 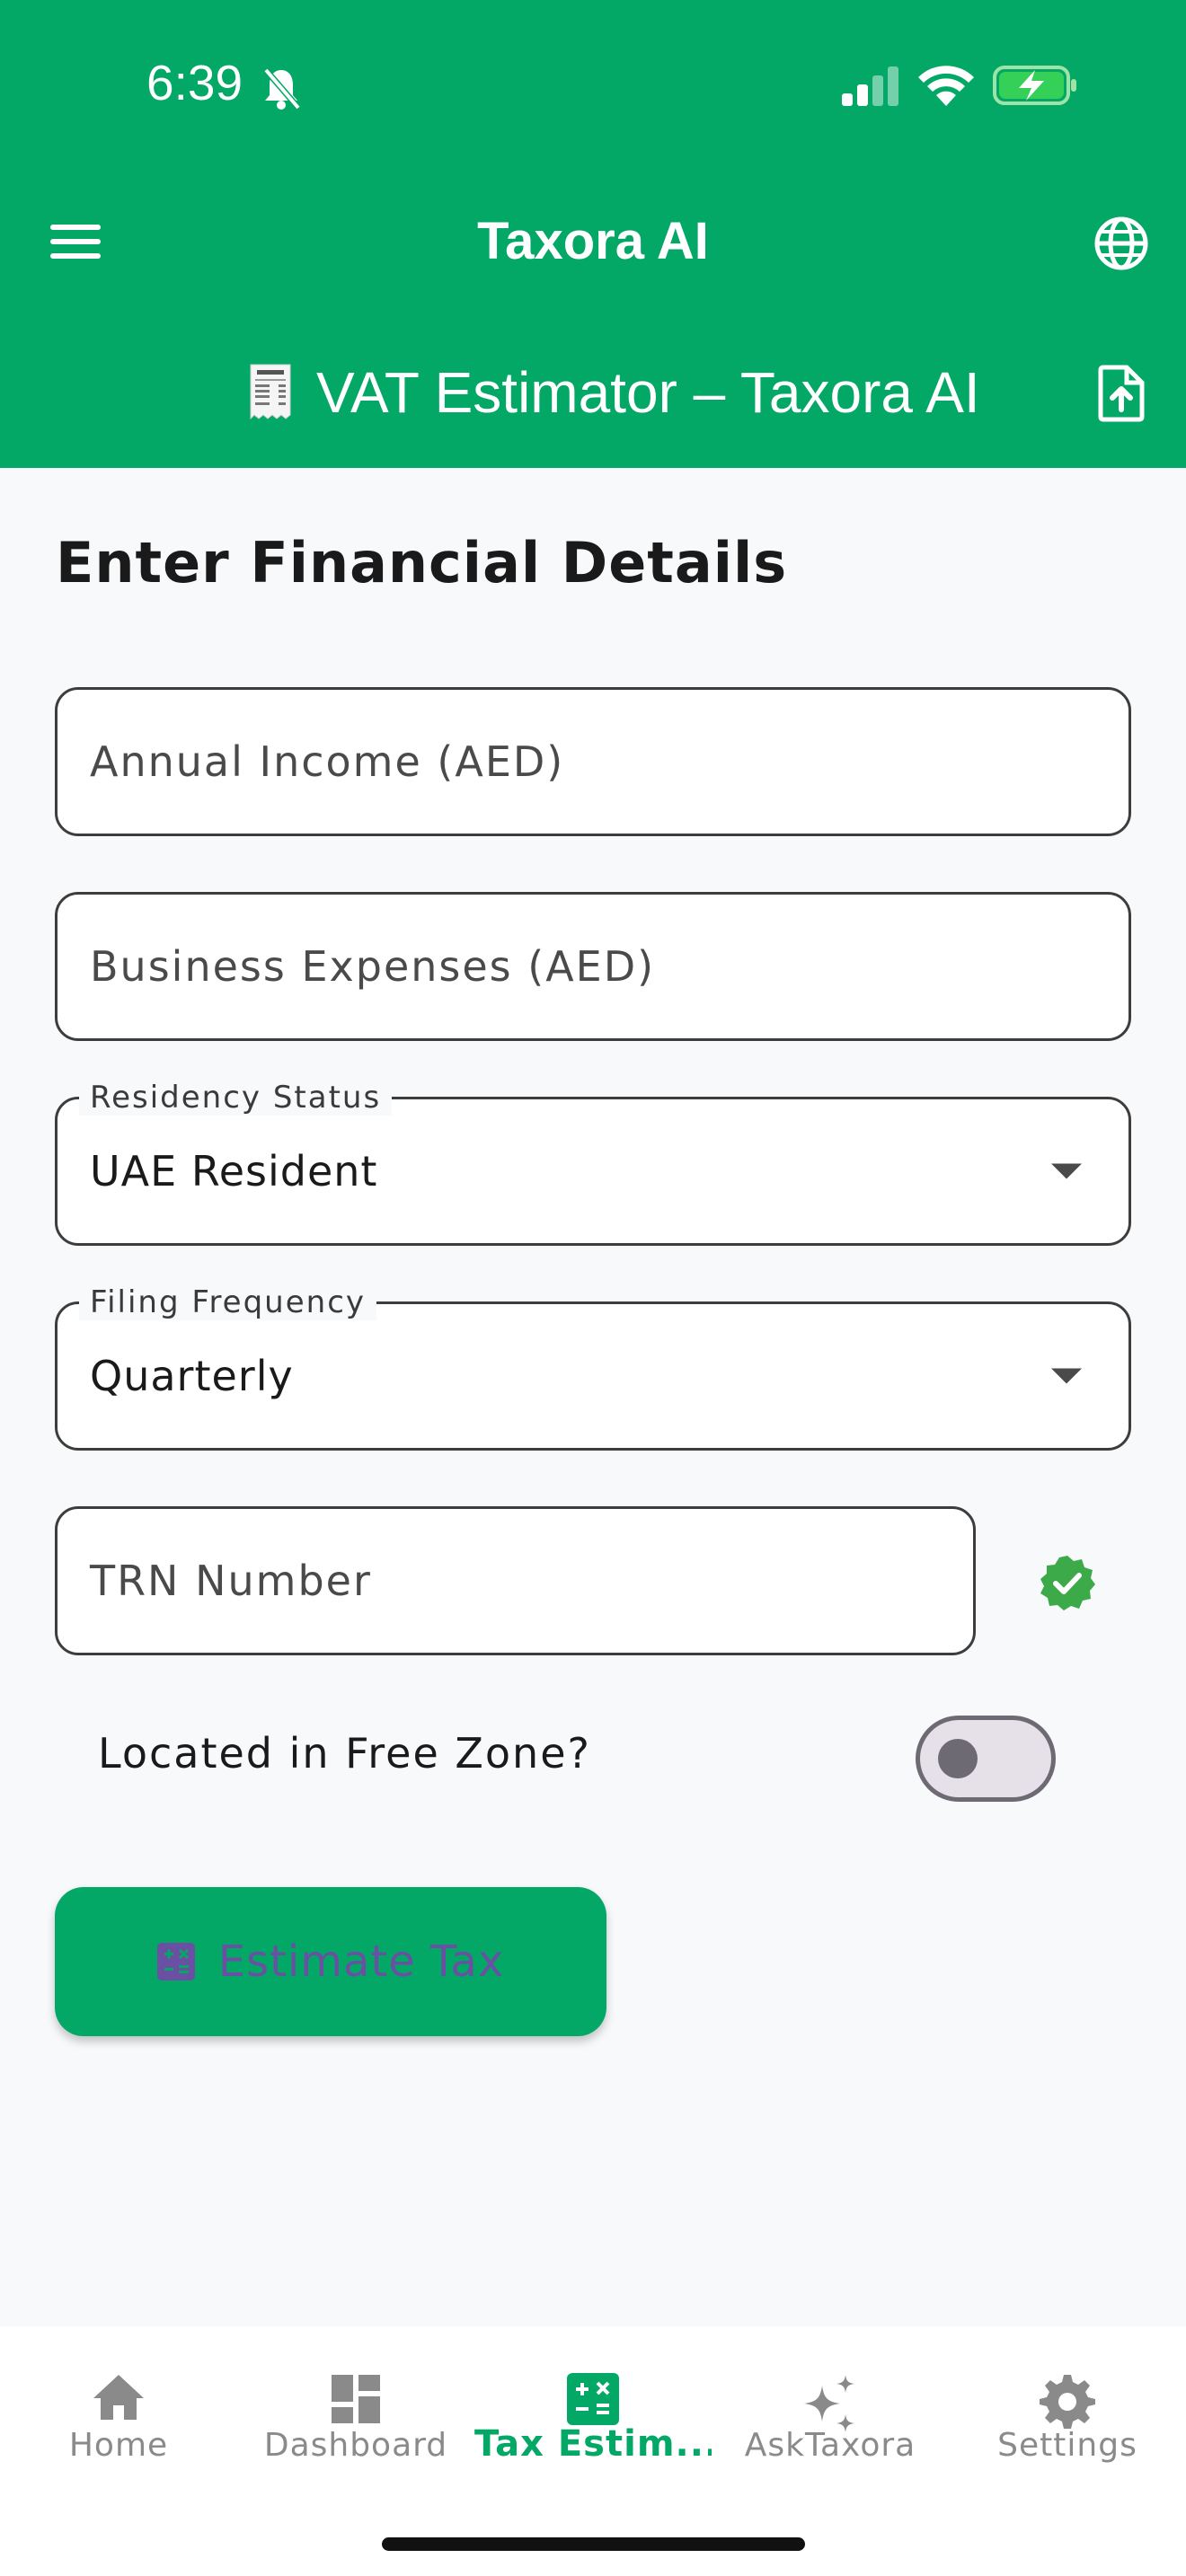 I want to click on residency-status-value: UAE Resident, so click(x=234, y=1171).